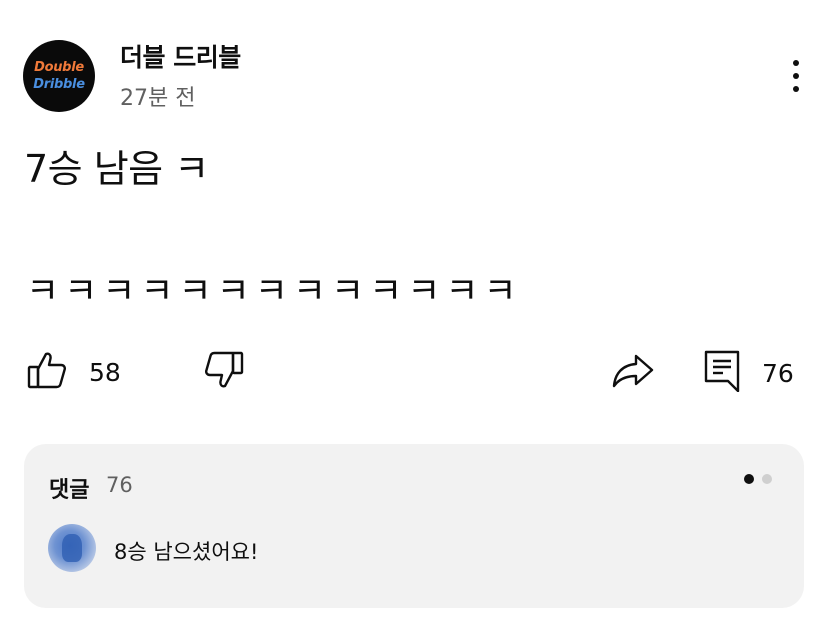 This screenshot has width=828, height=623. I want to click on commenter-avatar, so click(72, 548).